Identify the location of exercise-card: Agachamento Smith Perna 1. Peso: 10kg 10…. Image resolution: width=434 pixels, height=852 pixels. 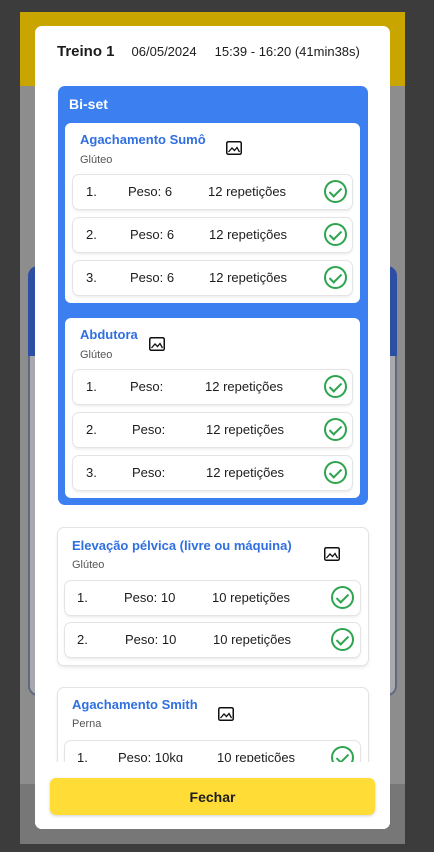
(213, 725).